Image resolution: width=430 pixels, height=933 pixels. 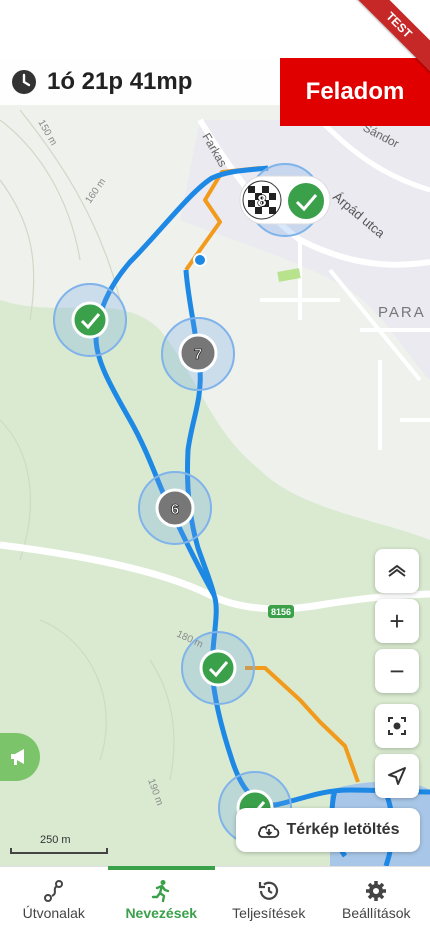 I want to click on route-icon, so click(x=54, y=891).